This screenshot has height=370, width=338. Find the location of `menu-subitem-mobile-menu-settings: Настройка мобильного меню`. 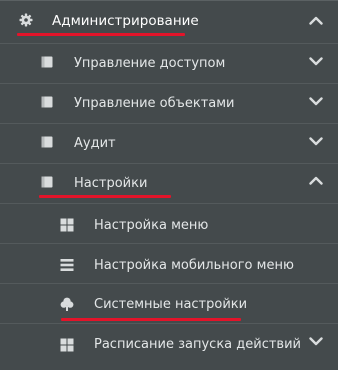

menu-subitem-mobile-menu-settings: Настройка мобильного меню is located at coordinates (169, 263).